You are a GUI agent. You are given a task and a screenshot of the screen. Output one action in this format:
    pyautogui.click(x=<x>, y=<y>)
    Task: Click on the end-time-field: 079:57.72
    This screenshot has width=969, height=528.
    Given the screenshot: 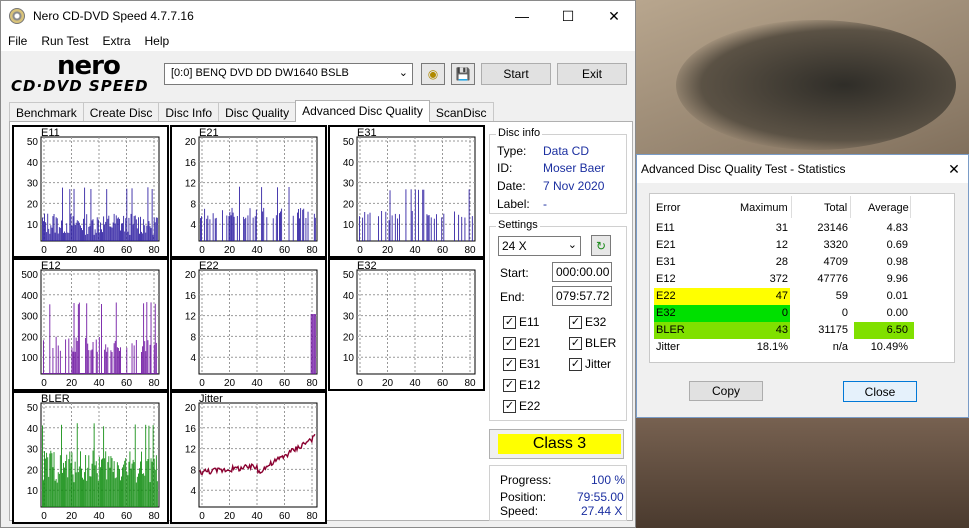 What is the action you would take?
    pyautogui.click(x=582, y=296)
    